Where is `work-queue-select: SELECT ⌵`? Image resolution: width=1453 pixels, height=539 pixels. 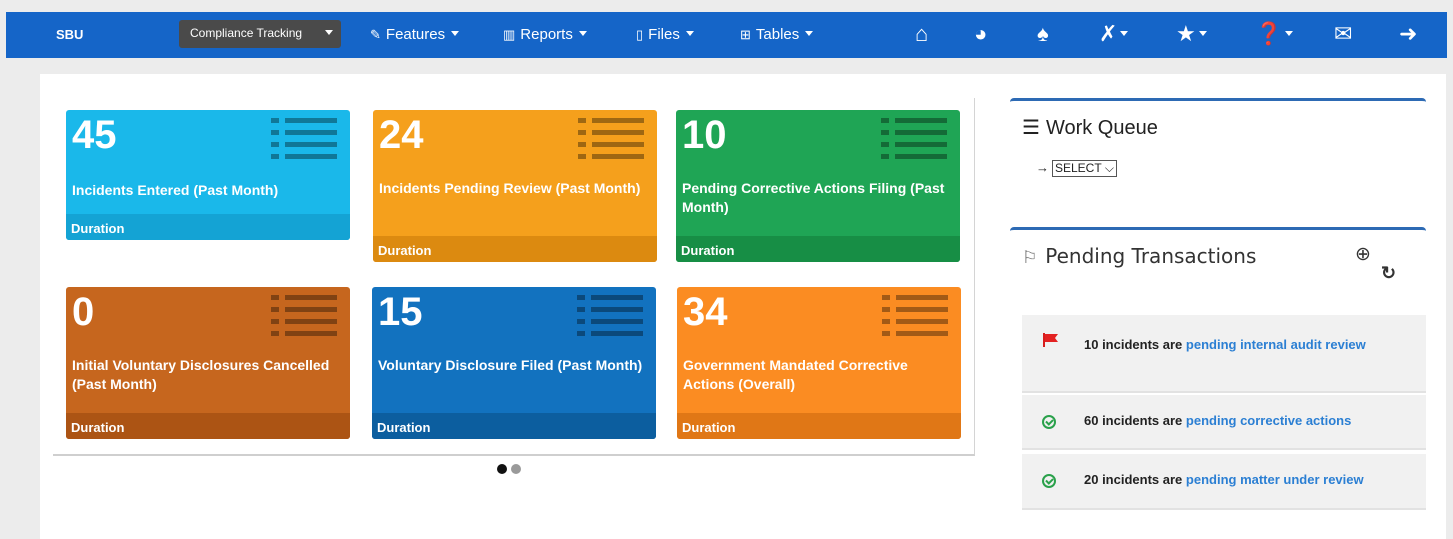 work-queue-select: SELECT ⌵ is located at coordinates (1084, 168).